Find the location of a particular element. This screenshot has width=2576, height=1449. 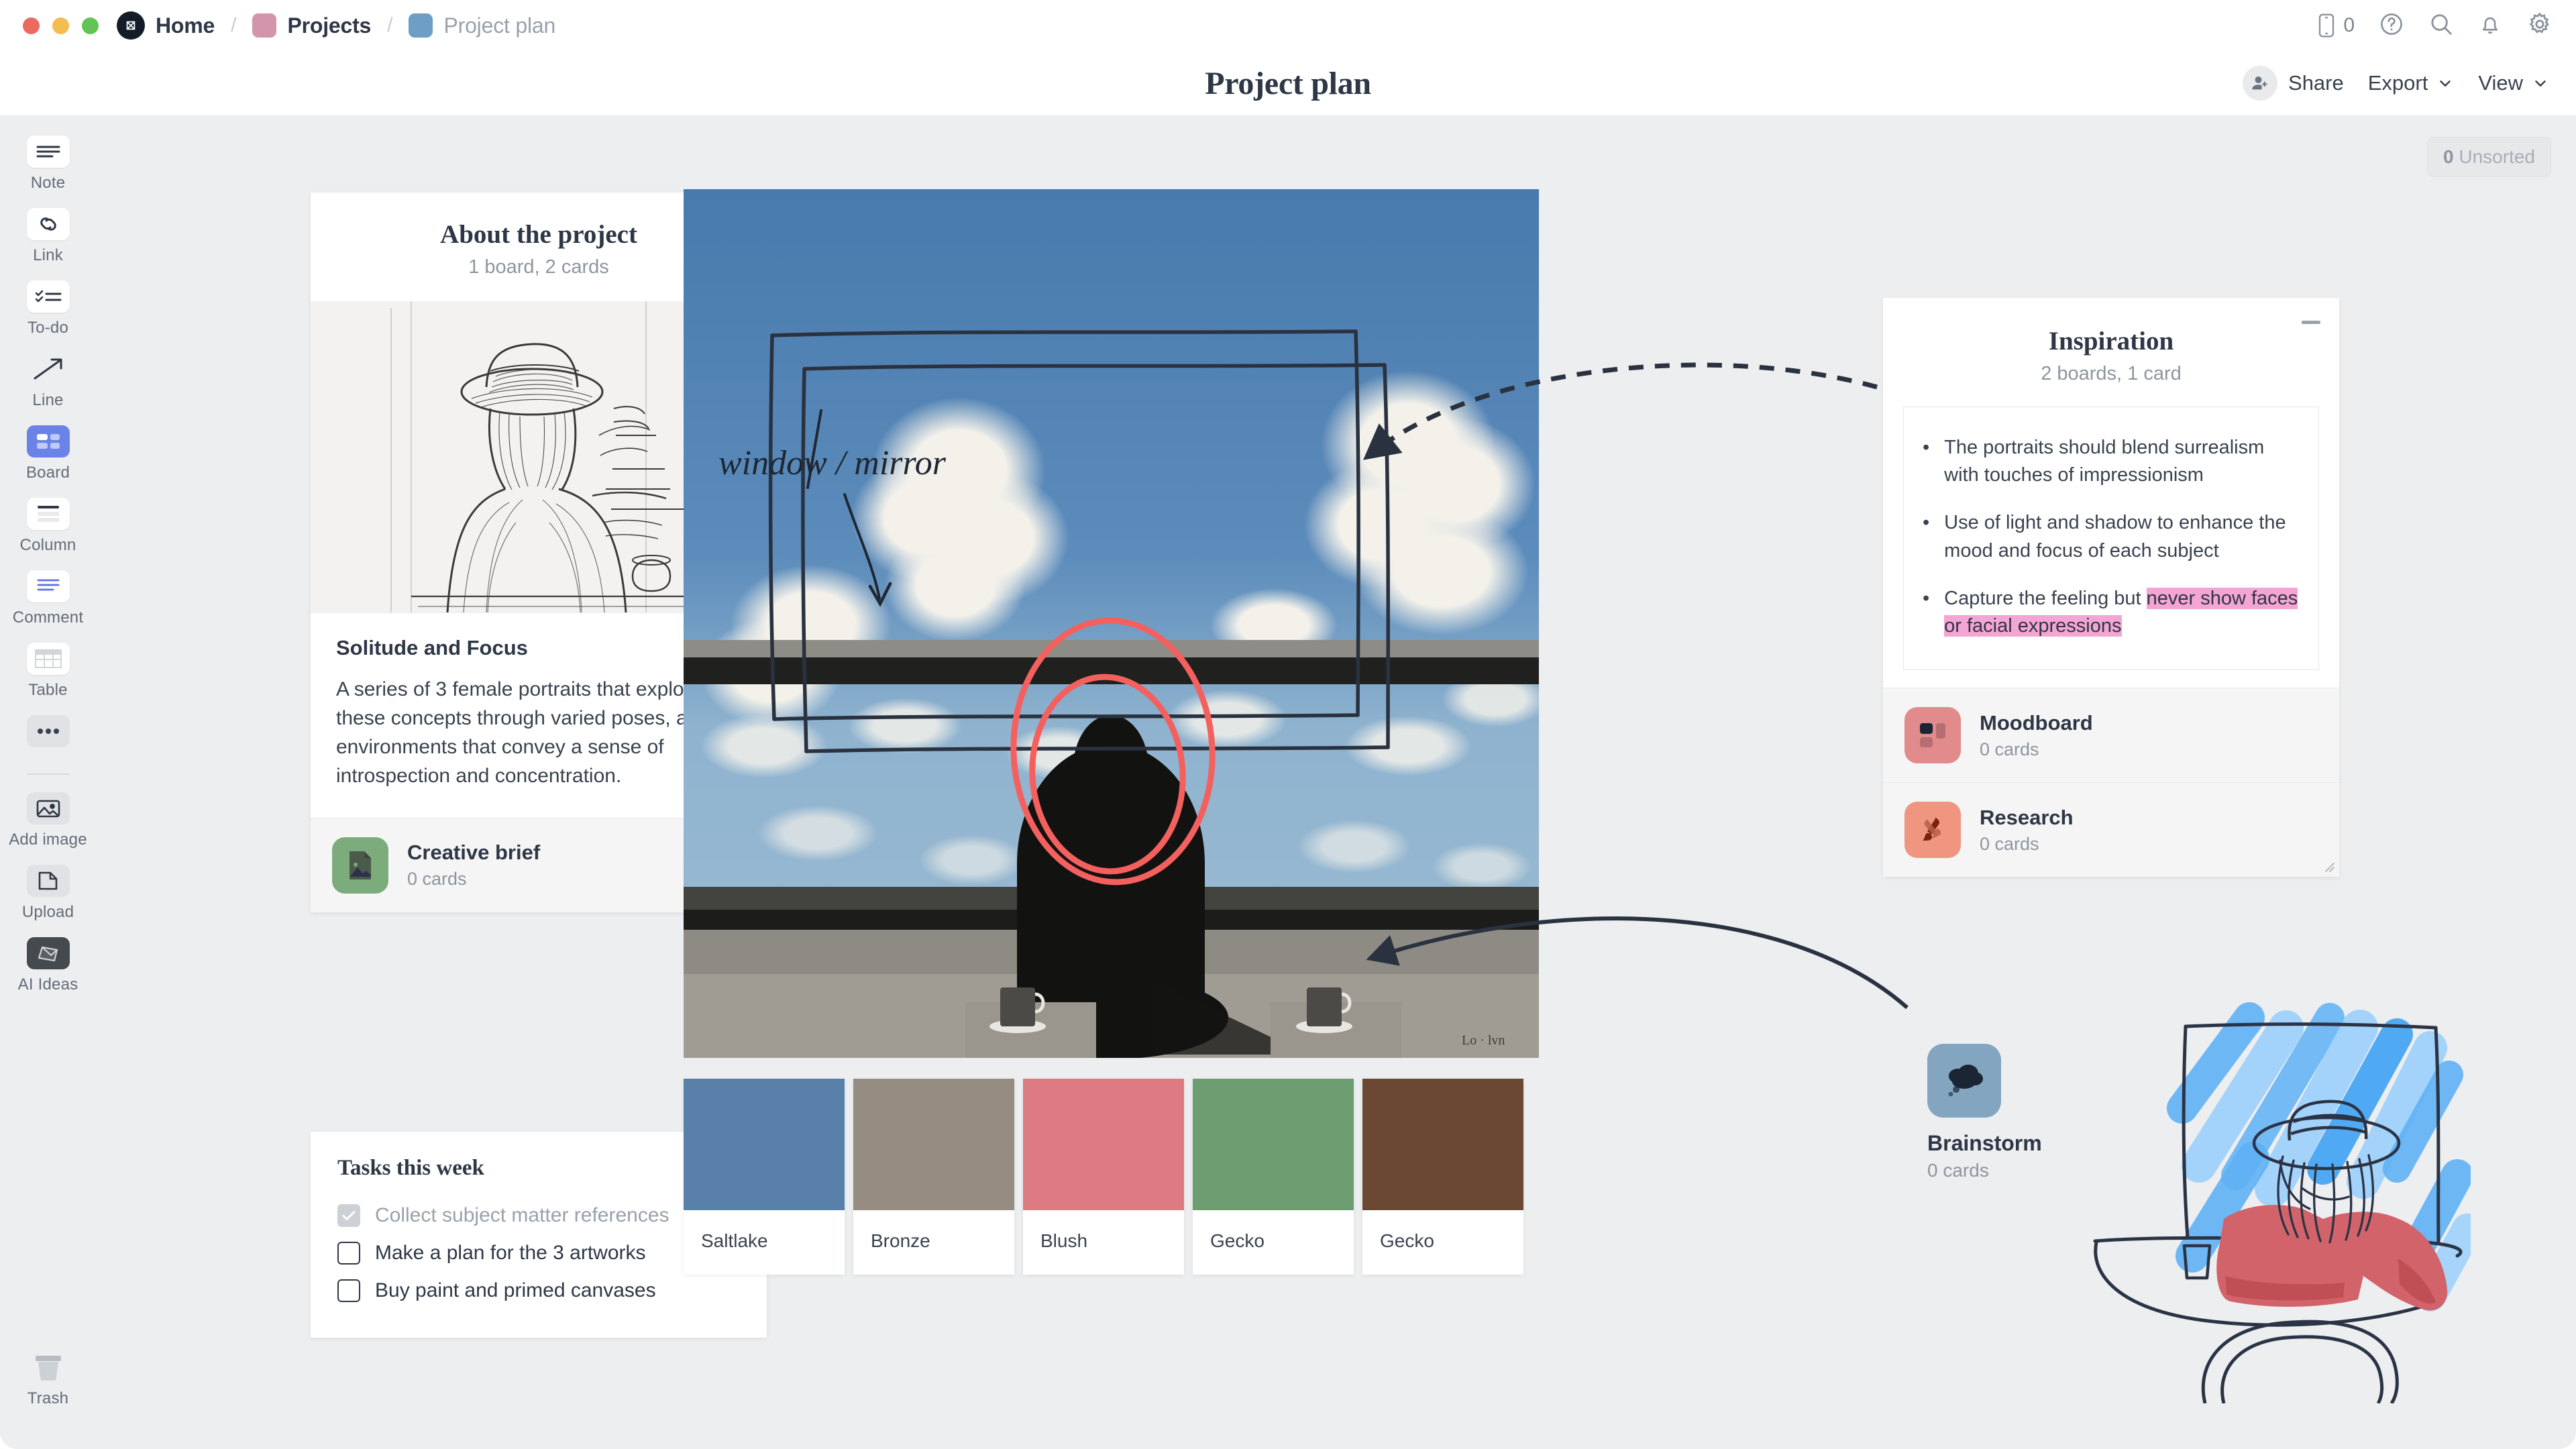

board-grid-icon is located at coordinates (1932, 735).